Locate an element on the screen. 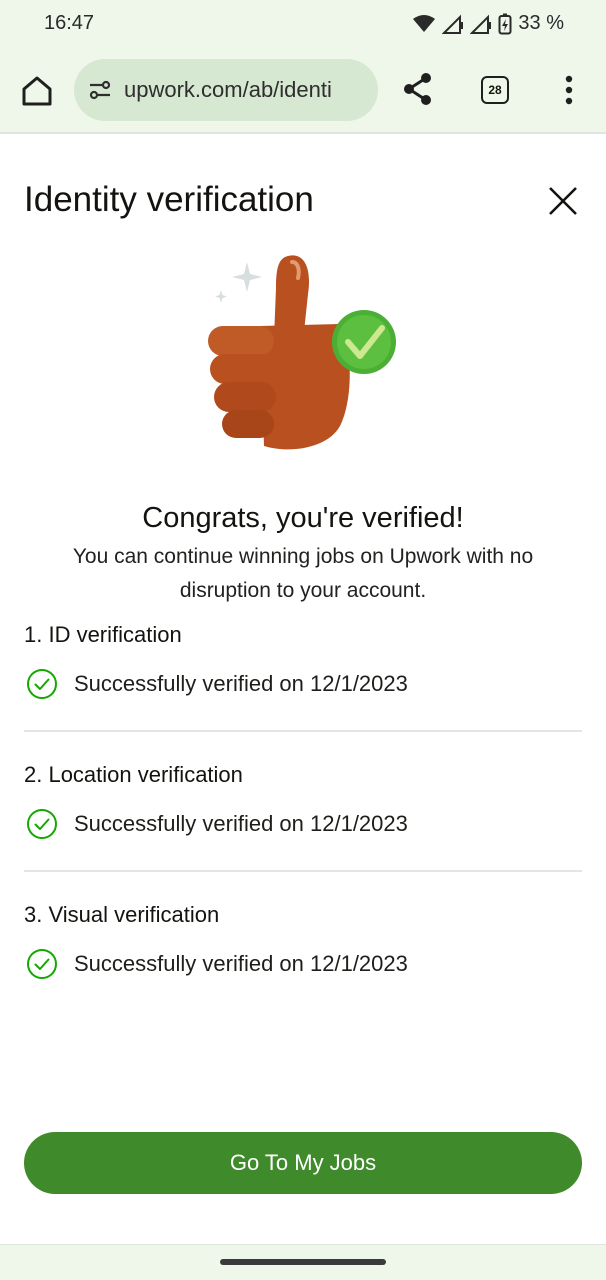 The width and height of the screenshot is (606, 1280). step-status-id: Successfully verified on 12/1/2023 is located at coordinates (217, 684).